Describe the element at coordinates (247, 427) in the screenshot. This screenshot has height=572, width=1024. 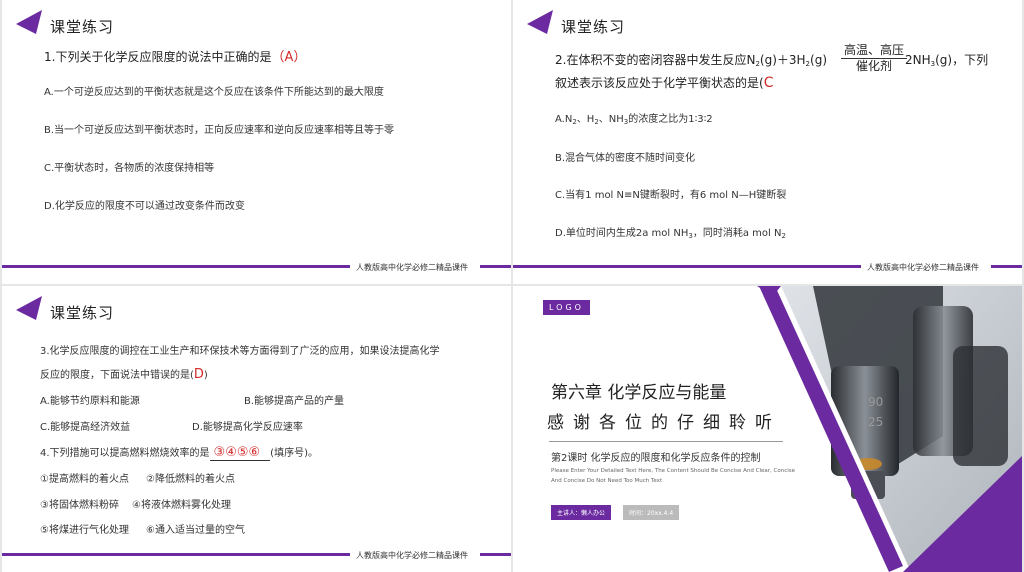
I see `option-d: D.能够提高化学反应速率` at that location.